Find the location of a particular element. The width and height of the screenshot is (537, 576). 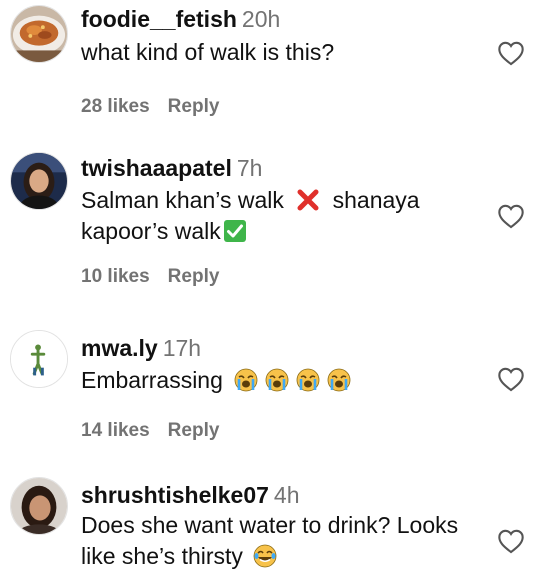

timestamp: 17h is located at coordinates (182, 348).